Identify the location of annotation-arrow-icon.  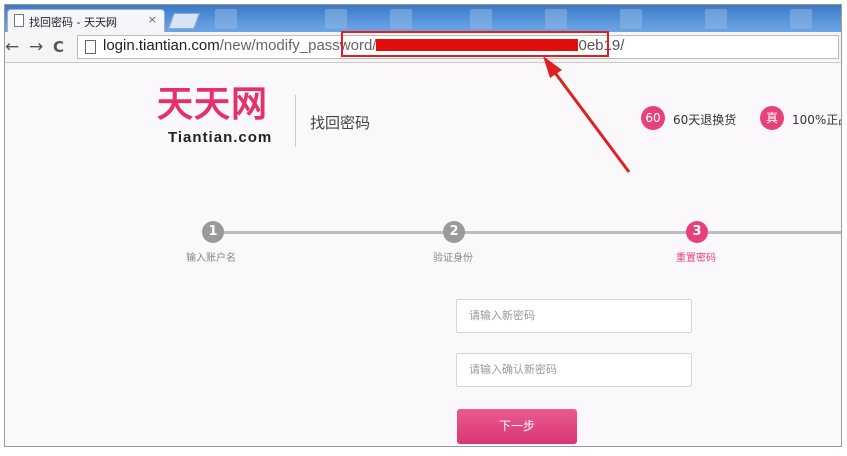
(587, 114).